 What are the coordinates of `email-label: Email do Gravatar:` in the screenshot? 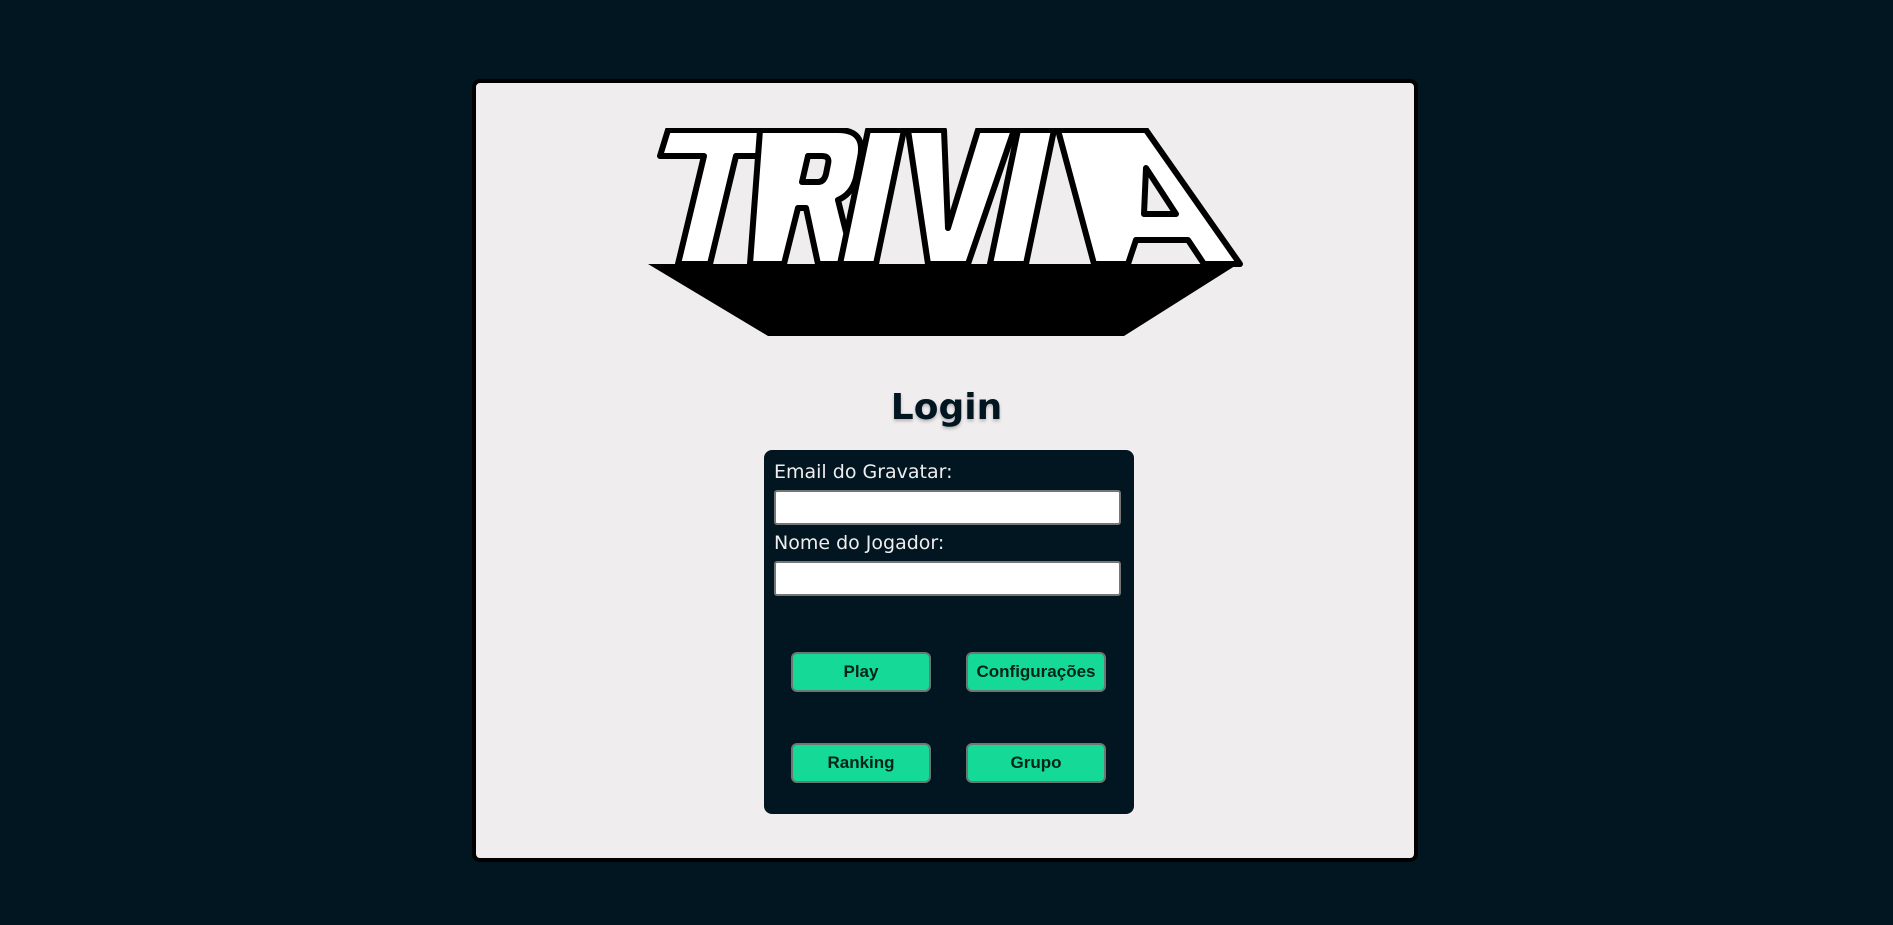 It's located at (863, 472).